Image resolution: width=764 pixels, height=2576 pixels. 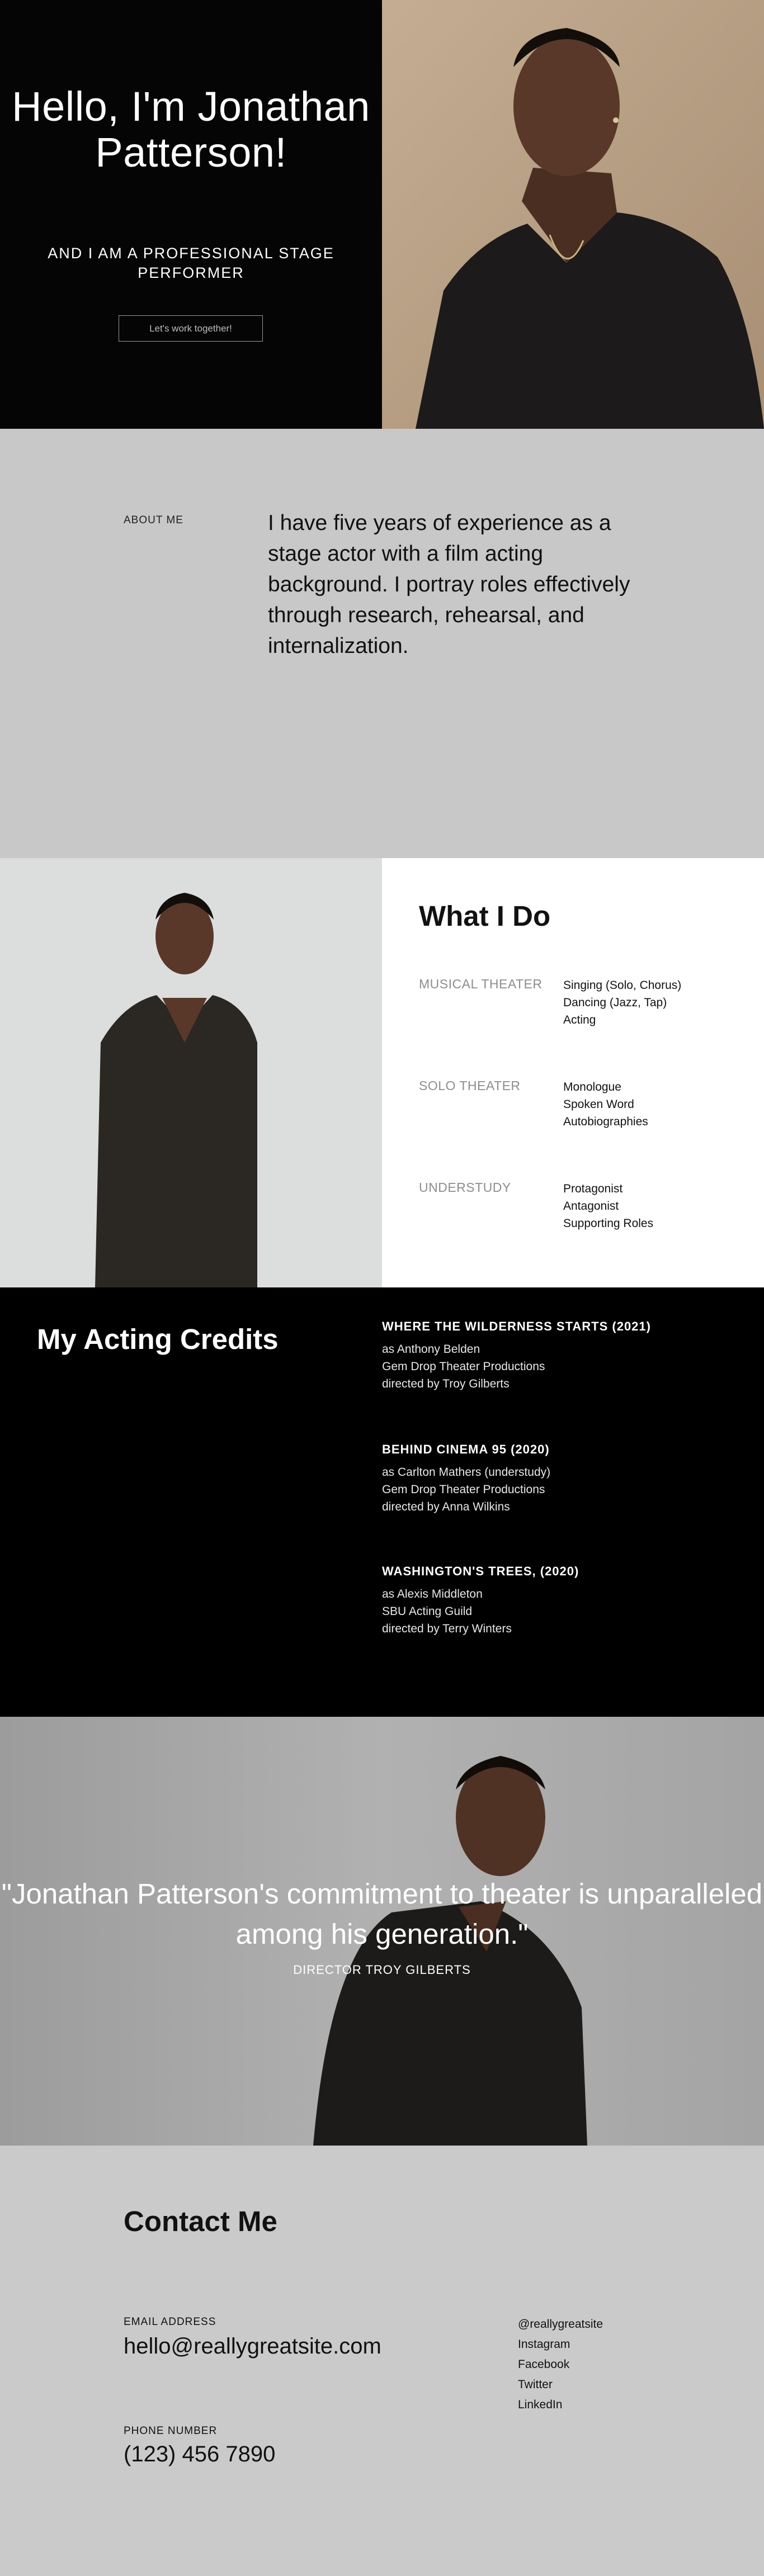 I want to click on standing-illustration, so click(x=191, y=1072).